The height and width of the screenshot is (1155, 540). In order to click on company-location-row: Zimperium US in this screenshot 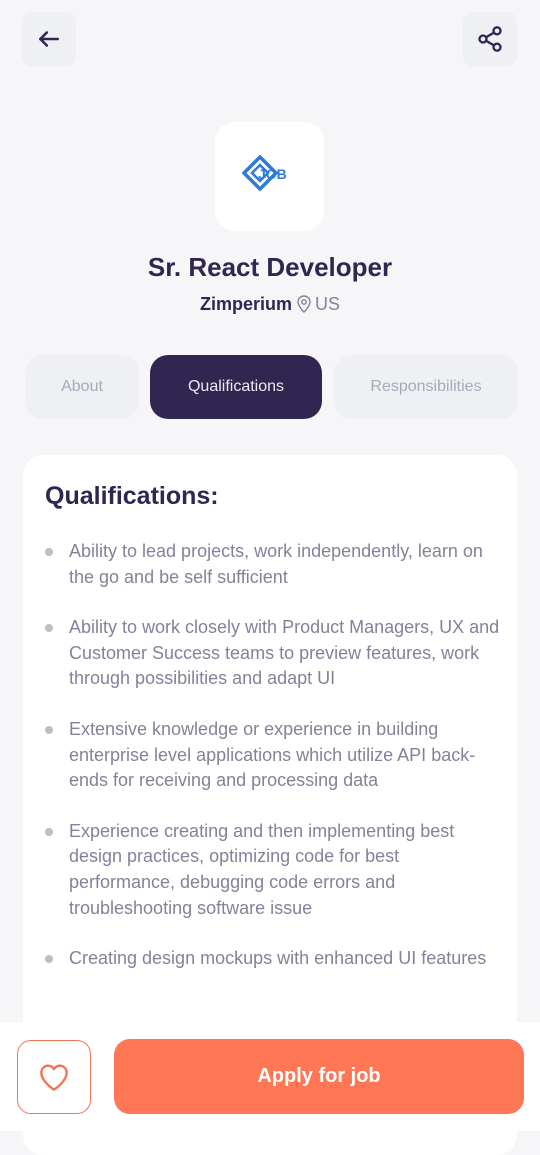, I will do `click(270, 304)`.